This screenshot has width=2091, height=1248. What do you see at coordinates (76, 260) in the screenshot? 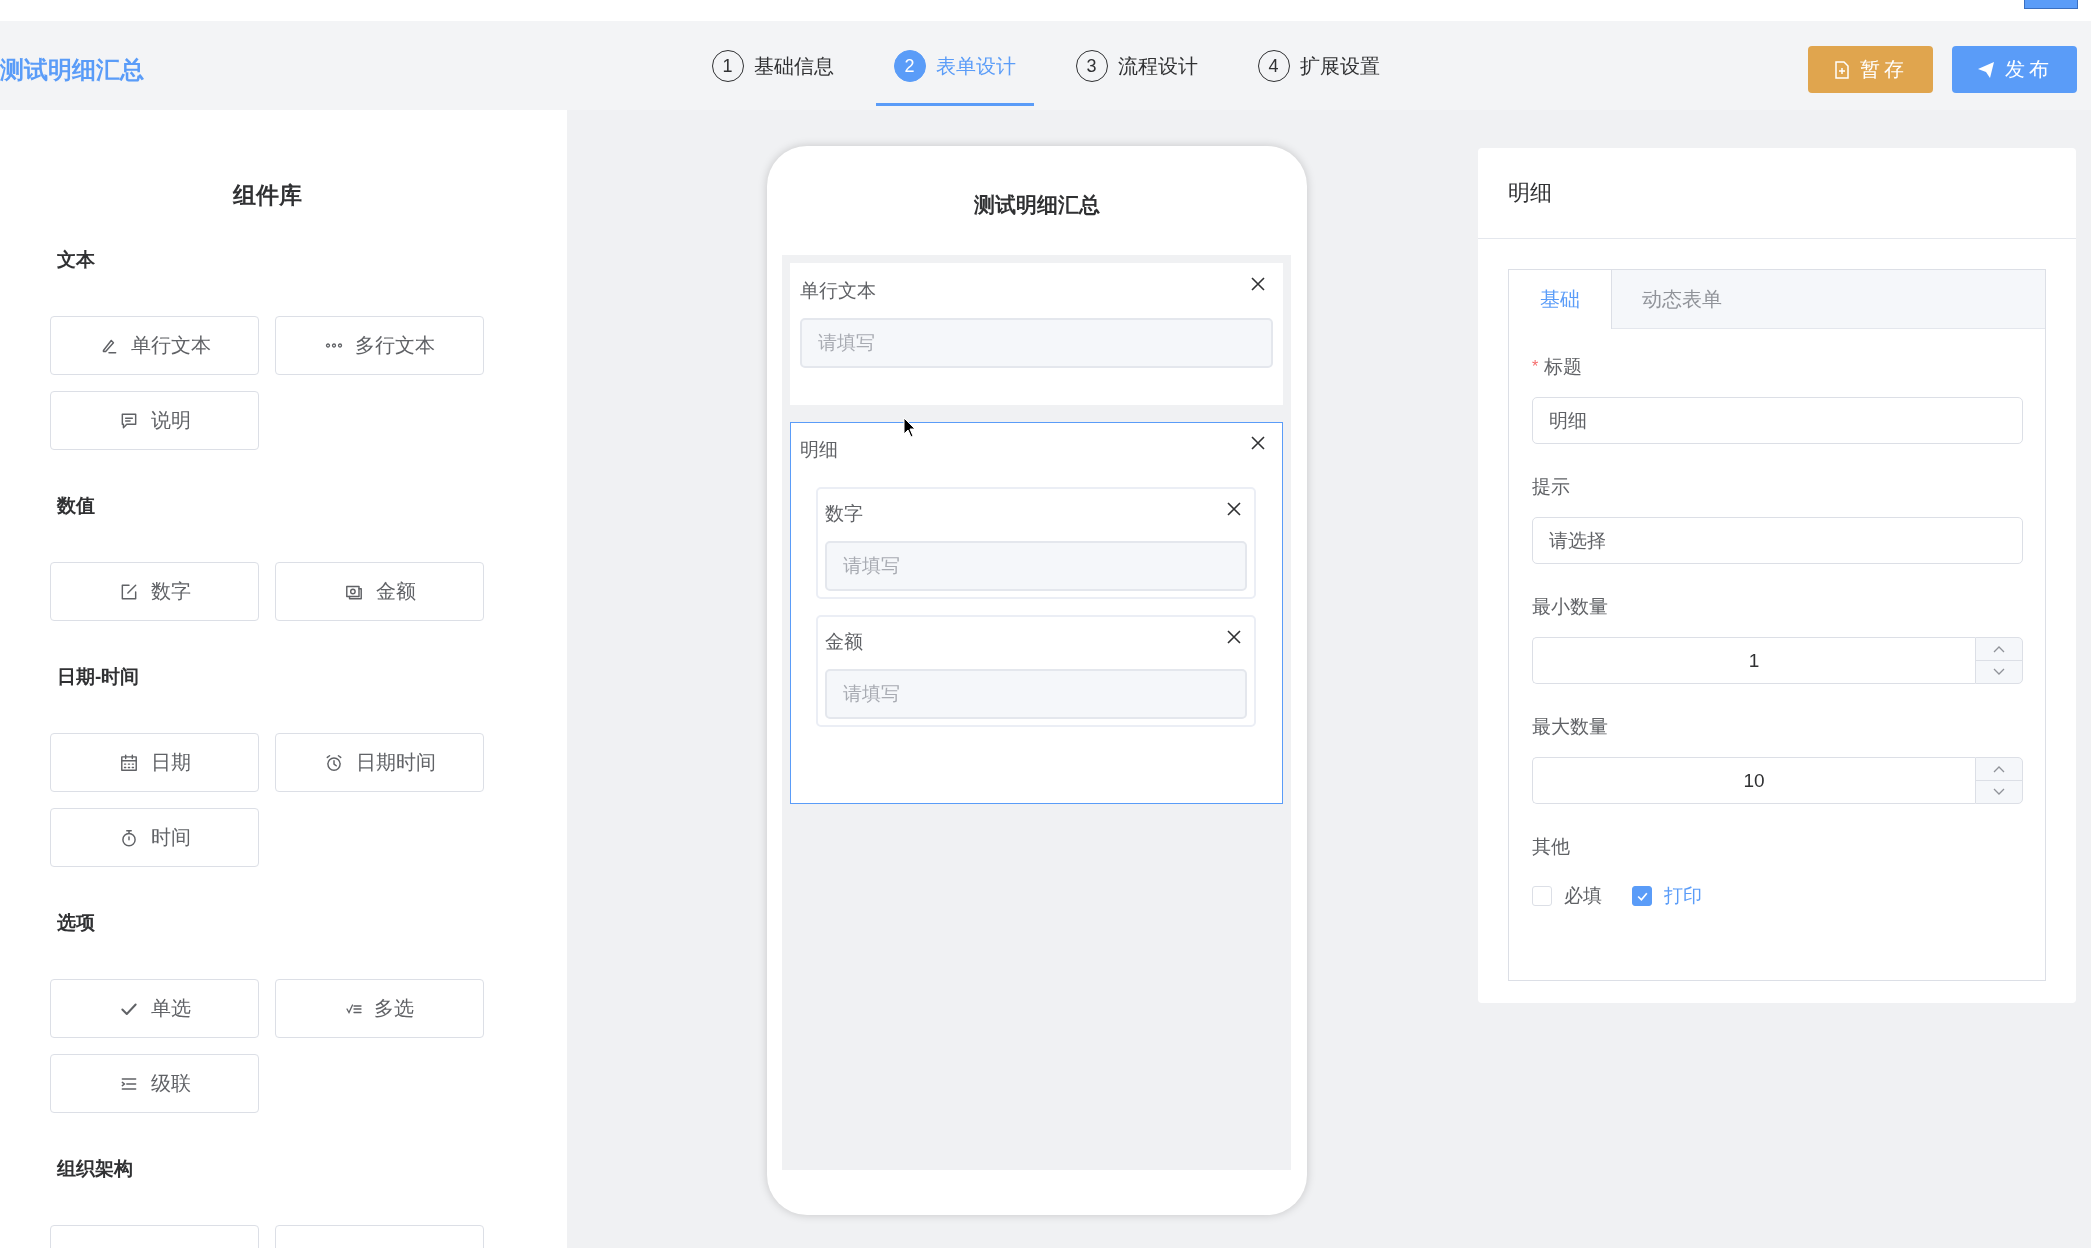
I see `section-title: 文本` at bounding box center [76, 260].